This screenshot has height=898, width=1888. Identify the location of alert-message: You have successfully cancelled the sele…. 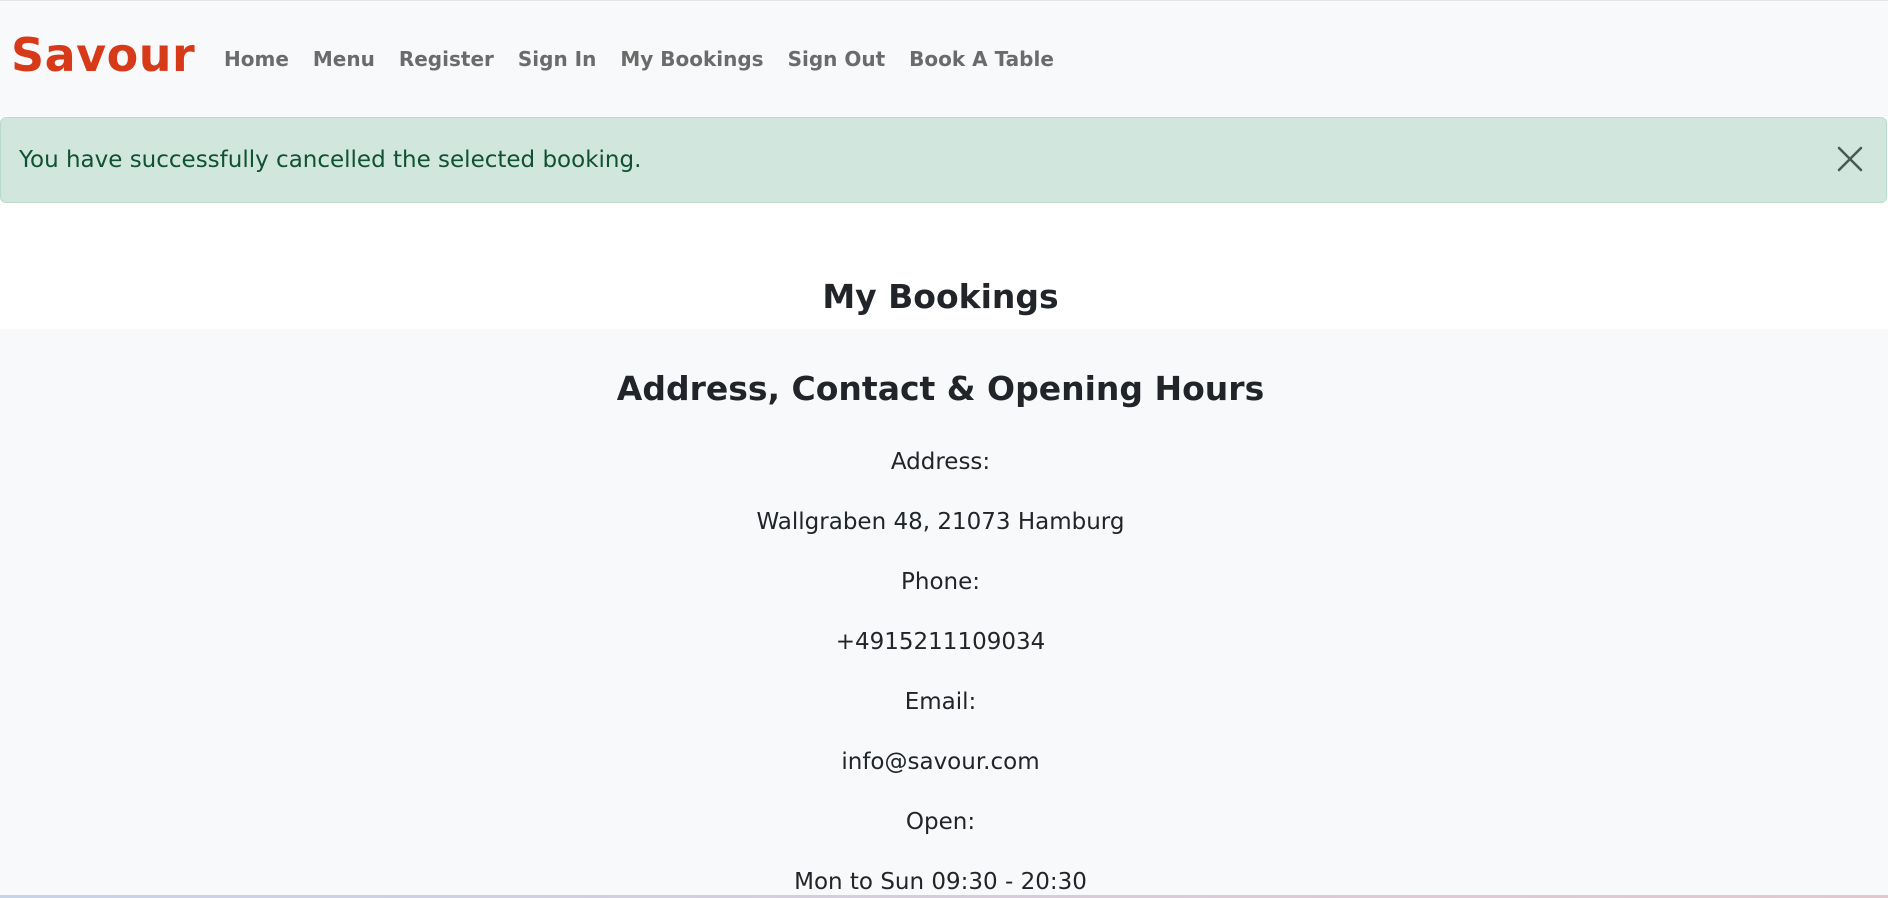
(330, 160).